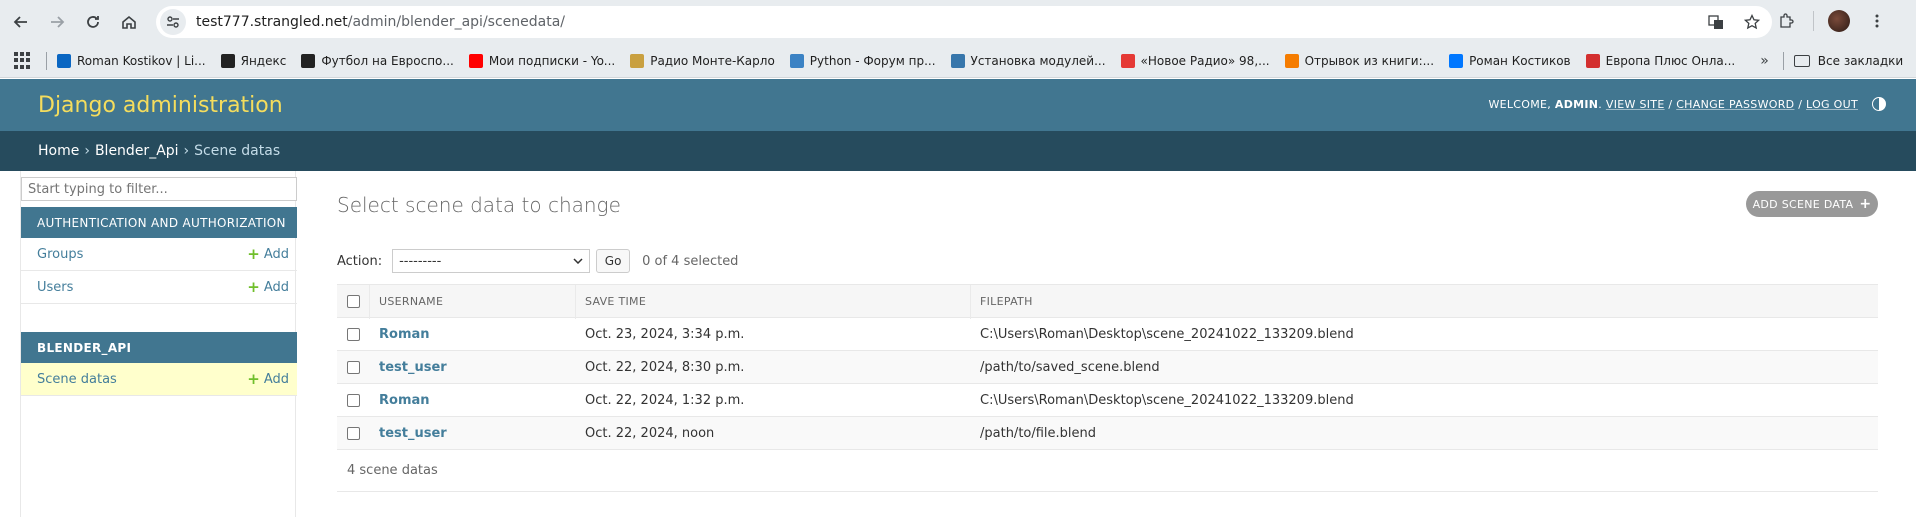 This screenshot has height=517, width=1916. I want to click on paginator: 4 scene datas, so click(1107, 471).